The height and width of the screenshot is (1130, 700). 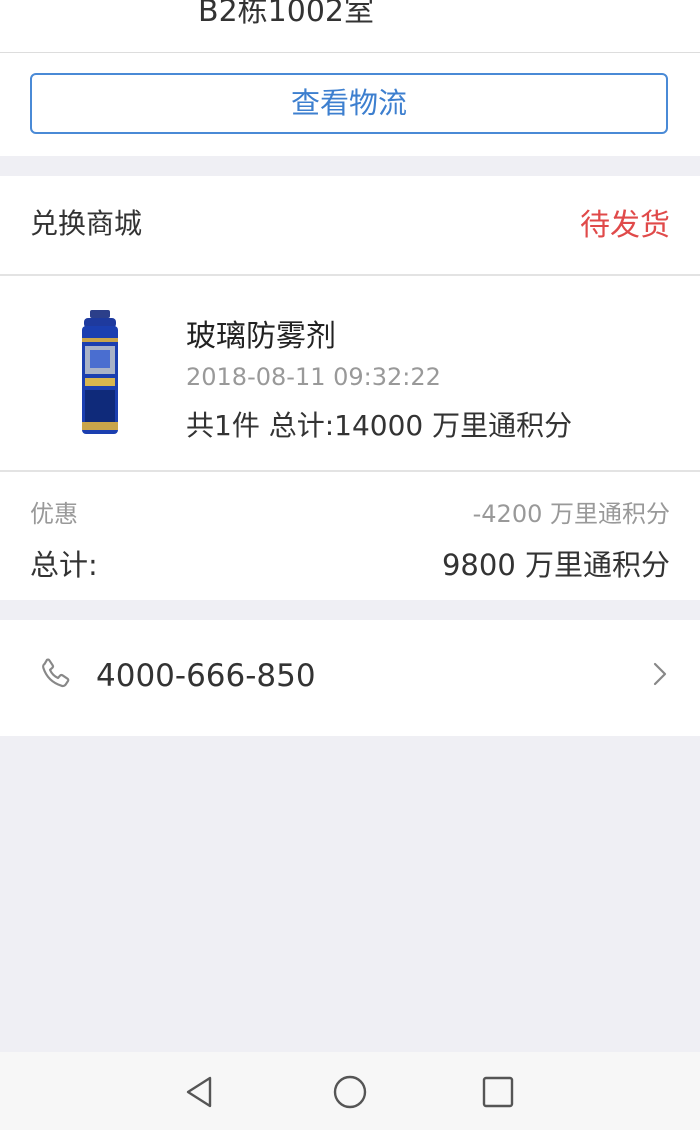 I want to click on discount-value: -4200 万里通积分, so click(x=571, y=514).